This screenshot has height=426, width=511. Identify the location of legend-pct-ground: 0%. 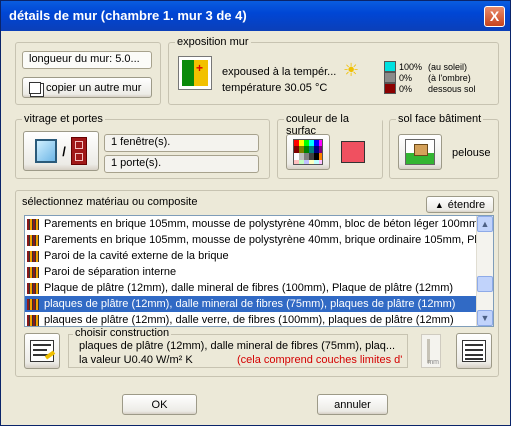
(406, 88).